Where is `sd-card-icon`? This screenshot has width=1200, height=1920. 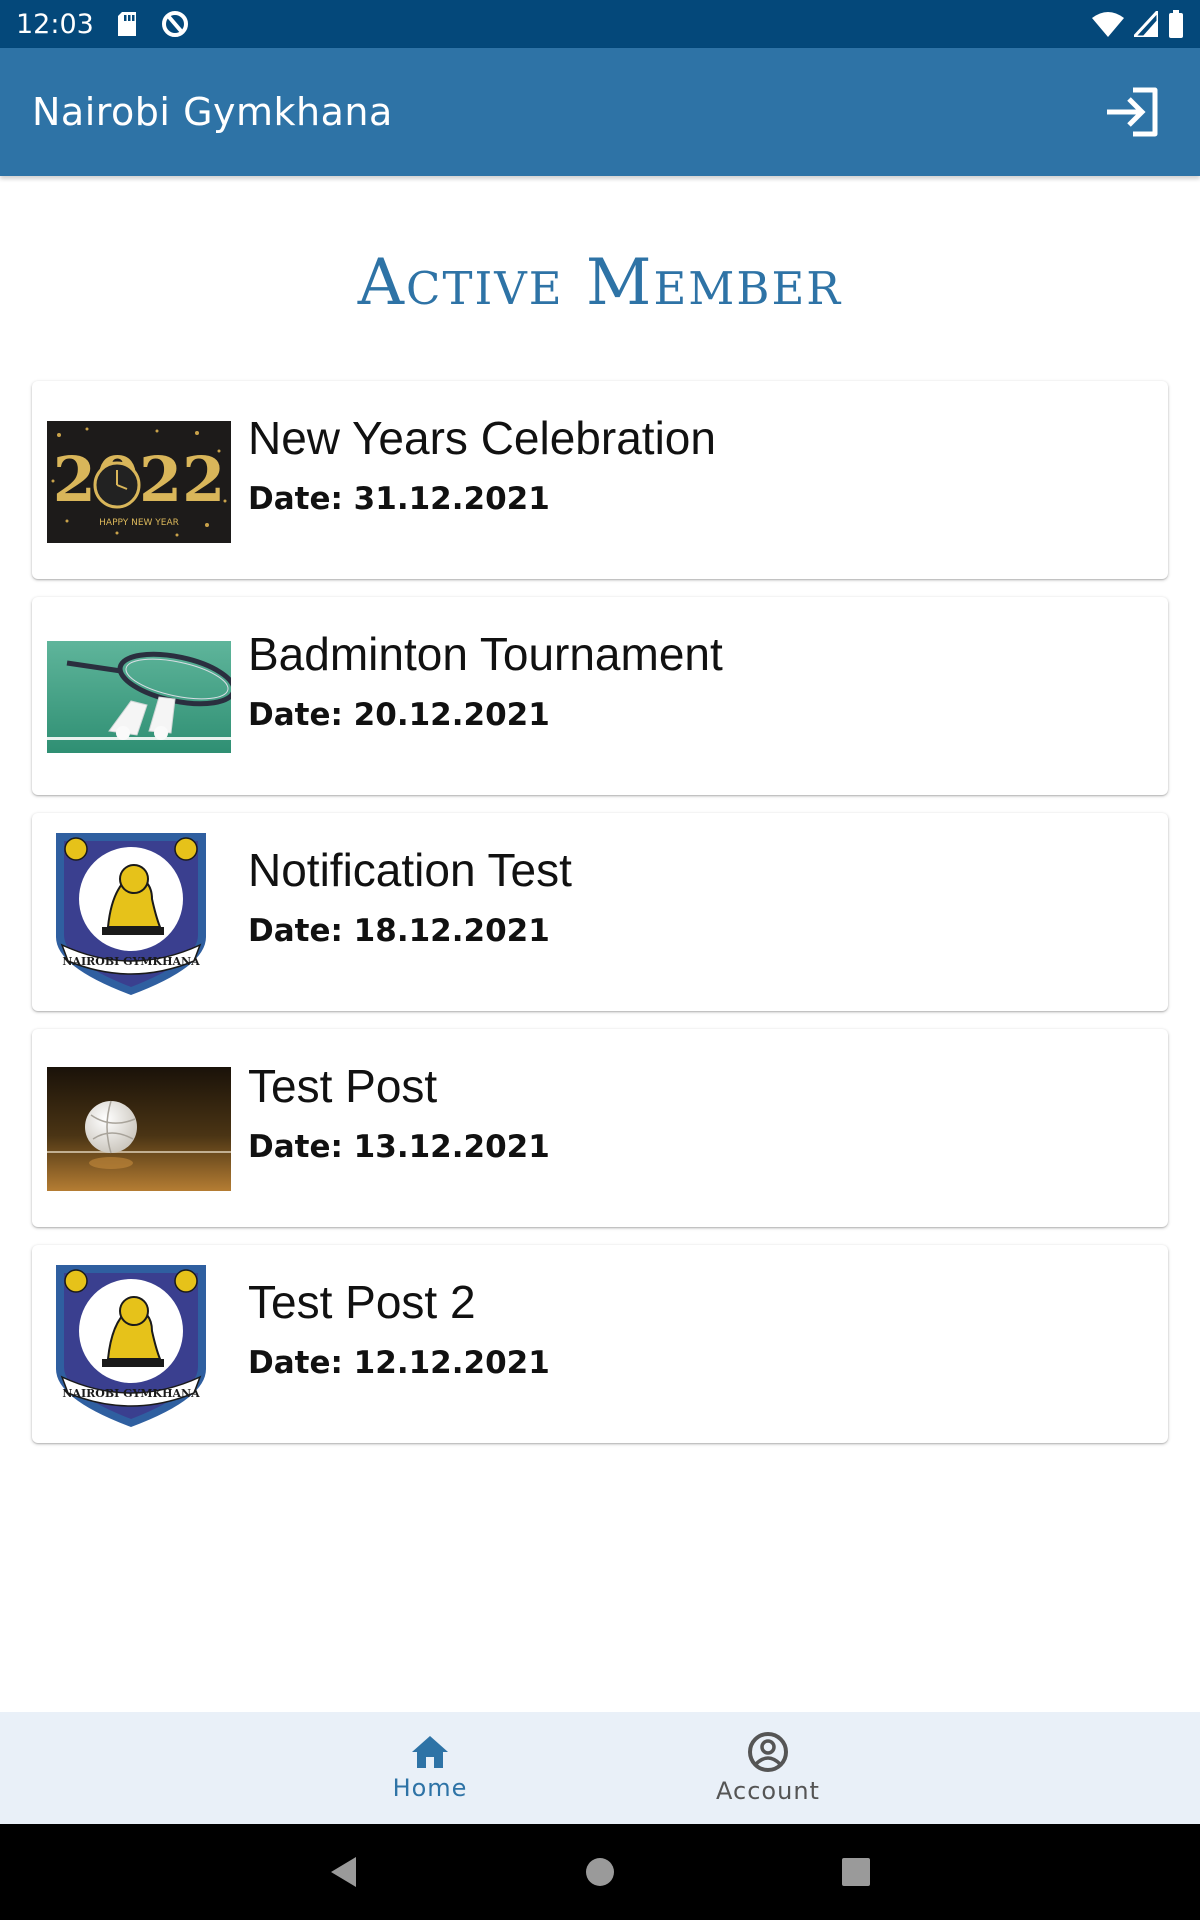
sd-card-icon is located at coordinates (127, 24).